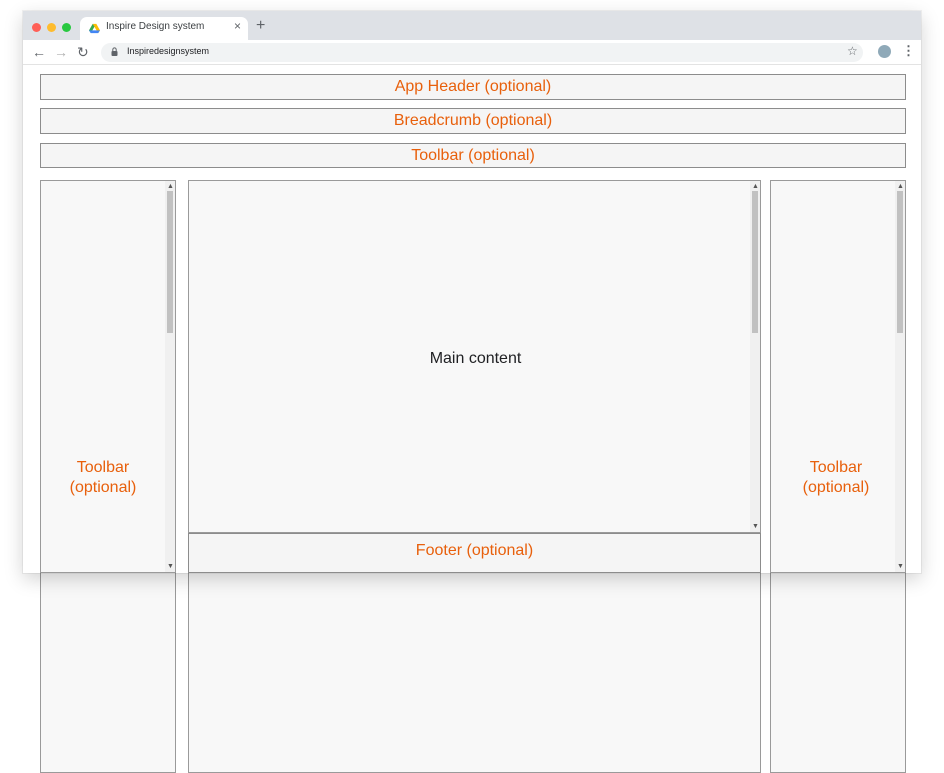 This screenshot has width=944, height=773. What do you see at coordinates (900, 262) in the screenshot?
I see `right-scrollbar-thumb` at bounding box center [900, 262].